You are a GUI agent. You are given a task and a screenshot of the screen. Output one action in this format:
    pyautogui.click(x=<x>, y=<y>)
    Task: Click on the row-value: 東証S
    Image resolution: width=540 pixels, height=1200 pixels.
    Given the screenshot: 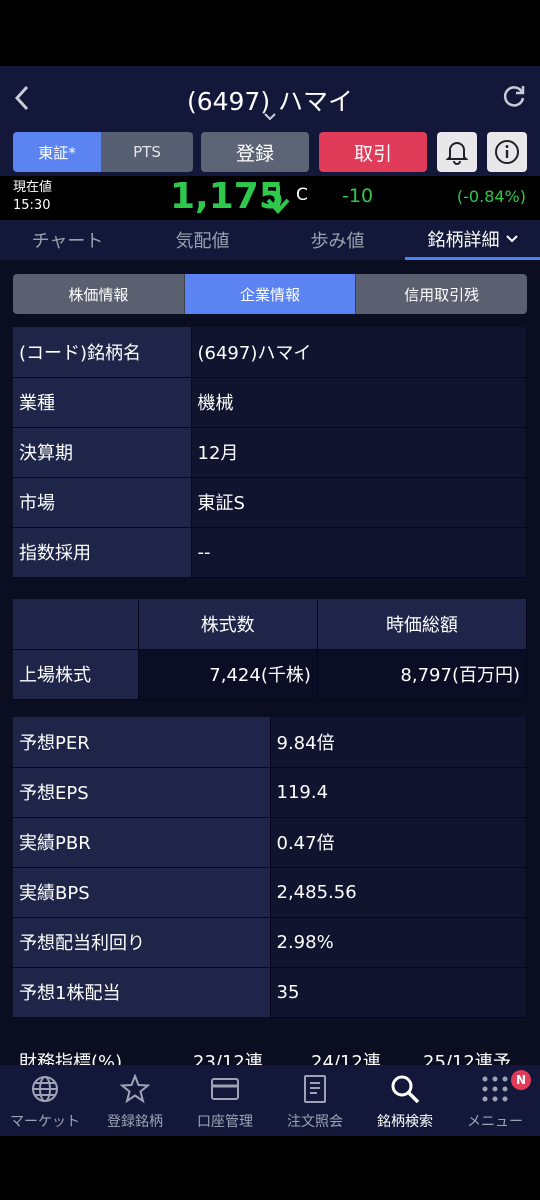 What is the action you would take?
    pyautogui.click(x=359, y=502)
    